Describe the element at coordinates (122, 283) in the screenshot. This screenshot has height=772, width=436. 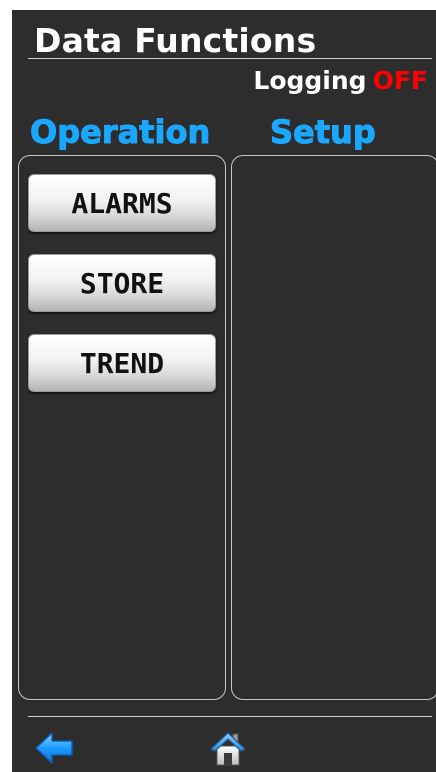
I see `store-button: STORE` at that location.